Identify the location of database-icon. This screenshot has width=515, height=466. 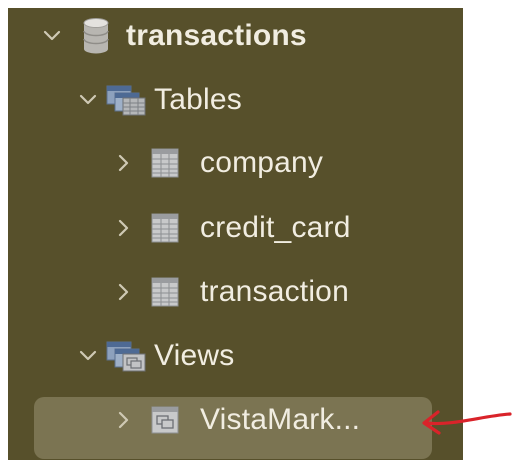
(96, 36).